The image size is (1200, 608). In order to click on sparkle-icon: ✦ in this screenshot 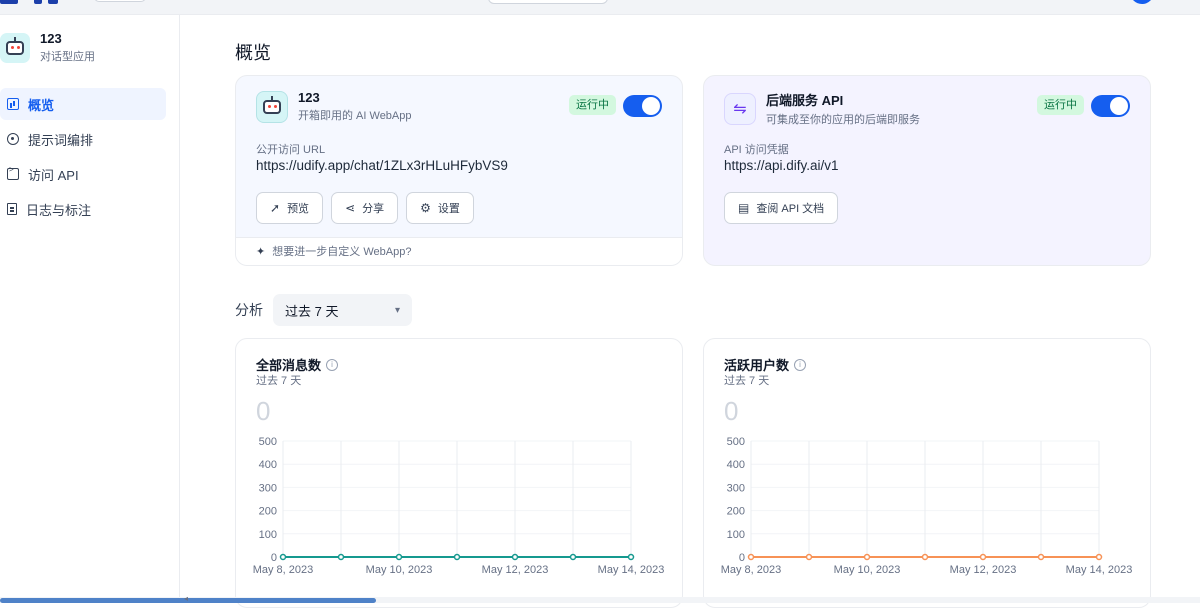, I will do `click(261, 252)`.